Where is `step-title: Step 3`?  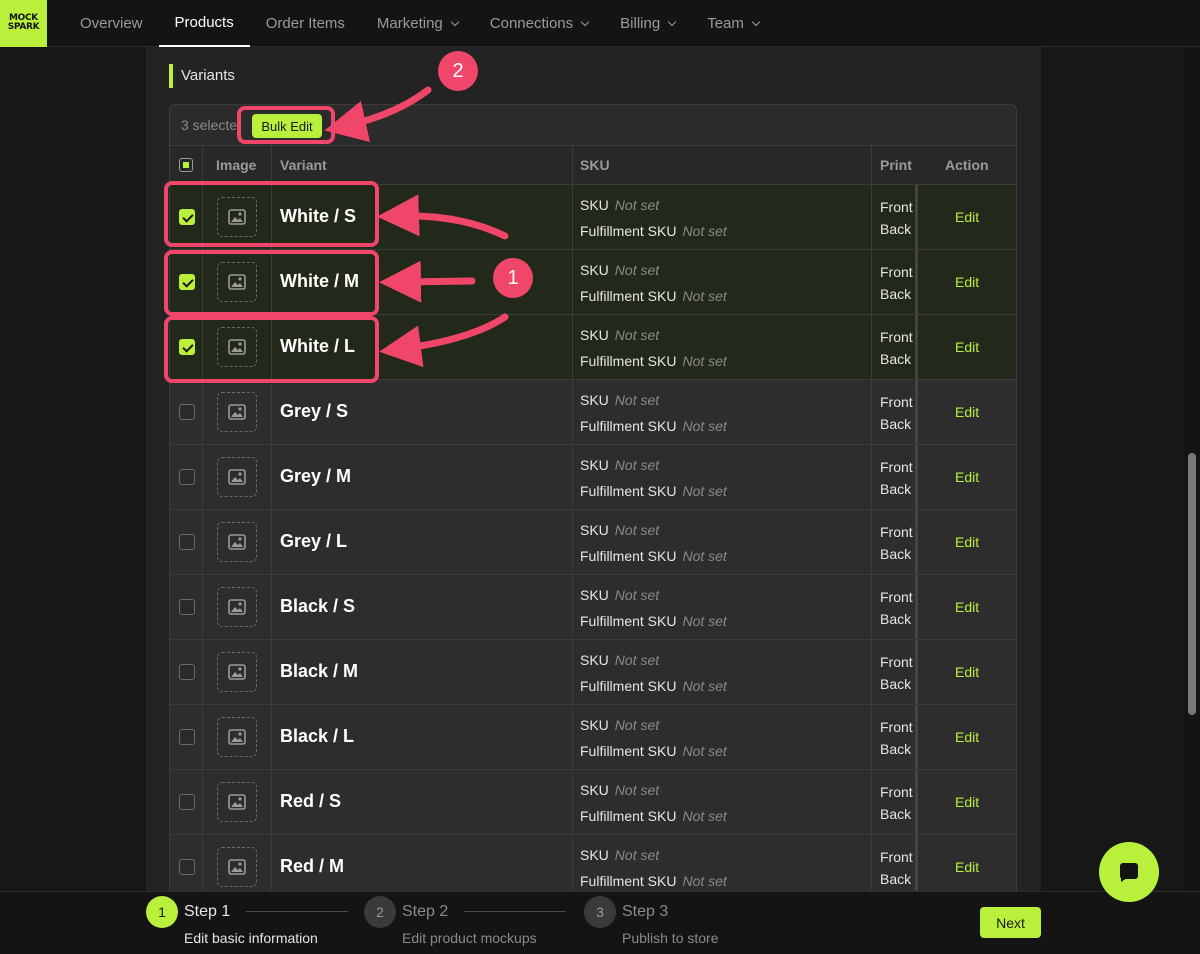
step-title: Step 3 is located at coordinates (645, 911).